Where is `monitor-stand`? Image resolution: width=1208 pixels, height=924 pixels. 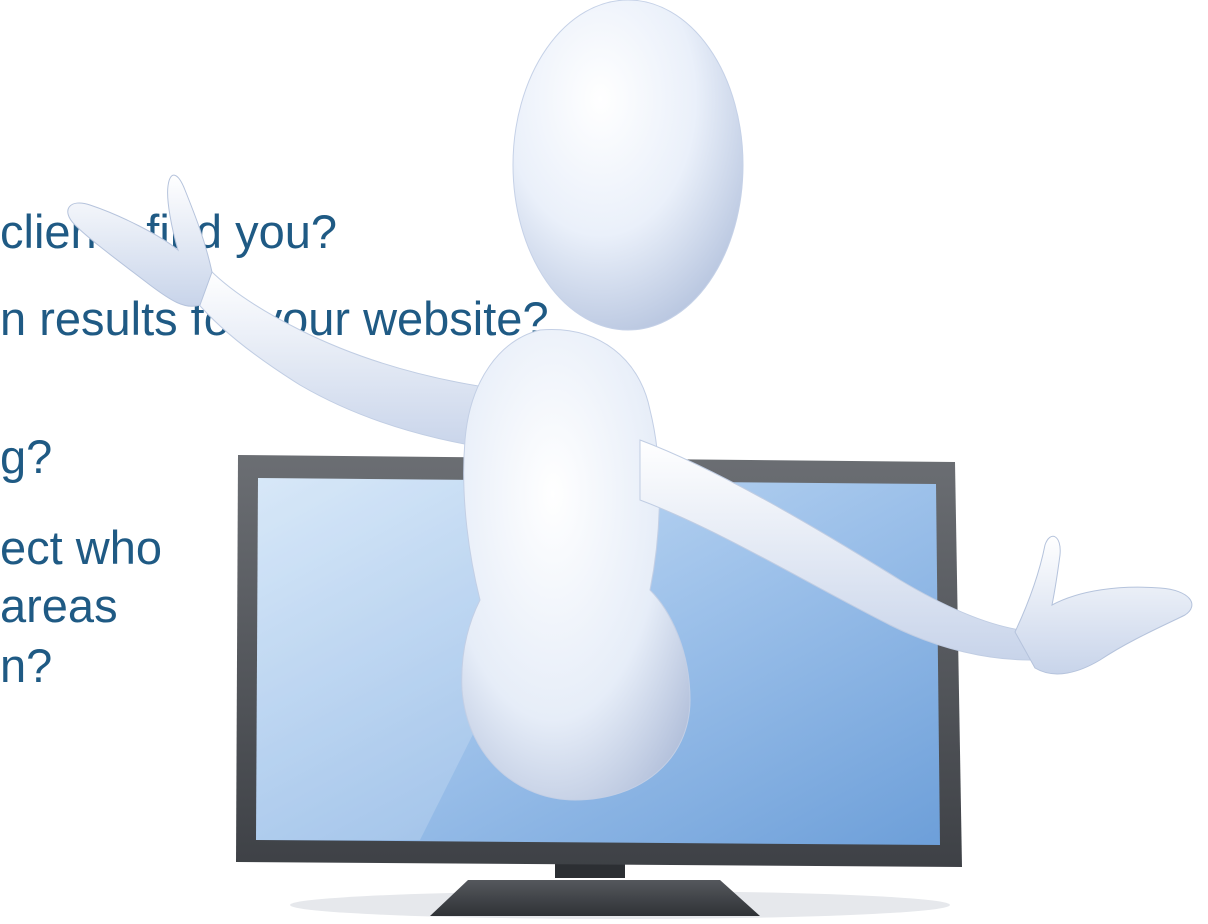
monitor-stand is located at coordinates (595, 888).